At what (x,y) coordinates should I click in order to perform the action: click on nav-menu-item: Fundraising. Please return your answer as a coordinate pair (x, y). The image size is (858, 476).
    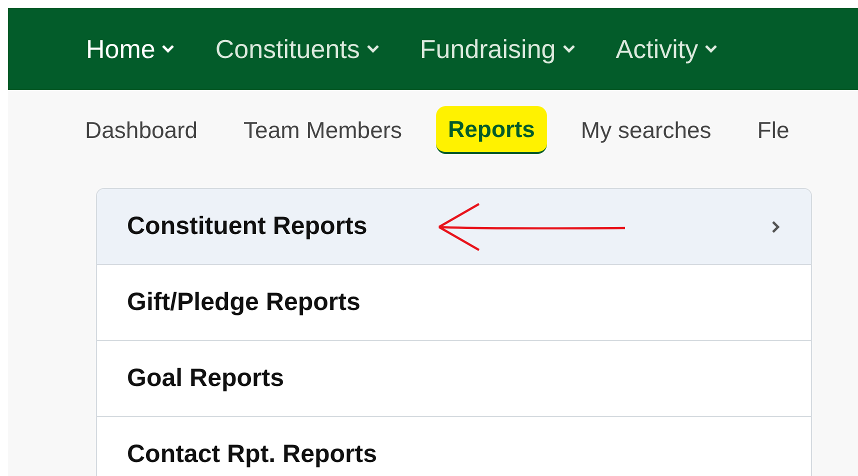
    Looking at the image, I should click on (498, 49).